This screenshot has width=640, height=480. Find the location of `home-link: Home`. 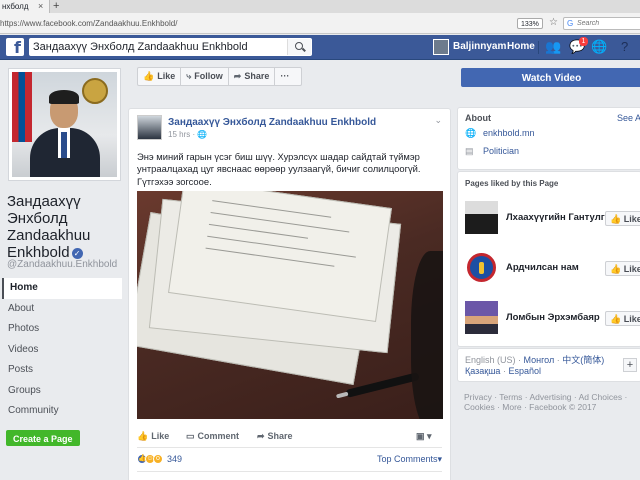

home-link: Home is located at coordinates (521, 47).